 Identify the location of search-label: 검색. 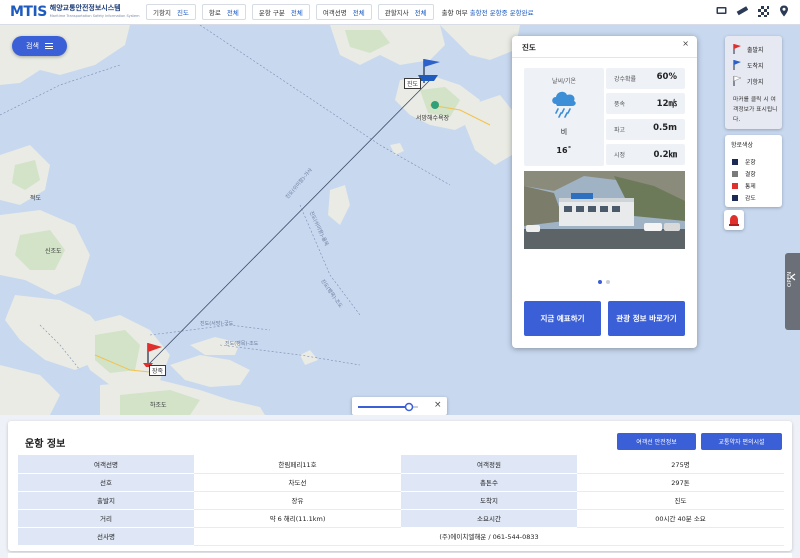
(32, 46).